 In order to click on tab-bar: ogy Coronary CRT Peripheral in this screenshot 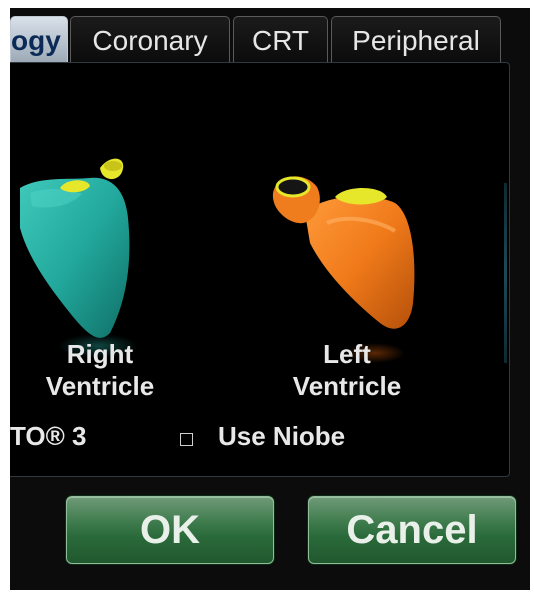, I will do `click(270, 38)`.